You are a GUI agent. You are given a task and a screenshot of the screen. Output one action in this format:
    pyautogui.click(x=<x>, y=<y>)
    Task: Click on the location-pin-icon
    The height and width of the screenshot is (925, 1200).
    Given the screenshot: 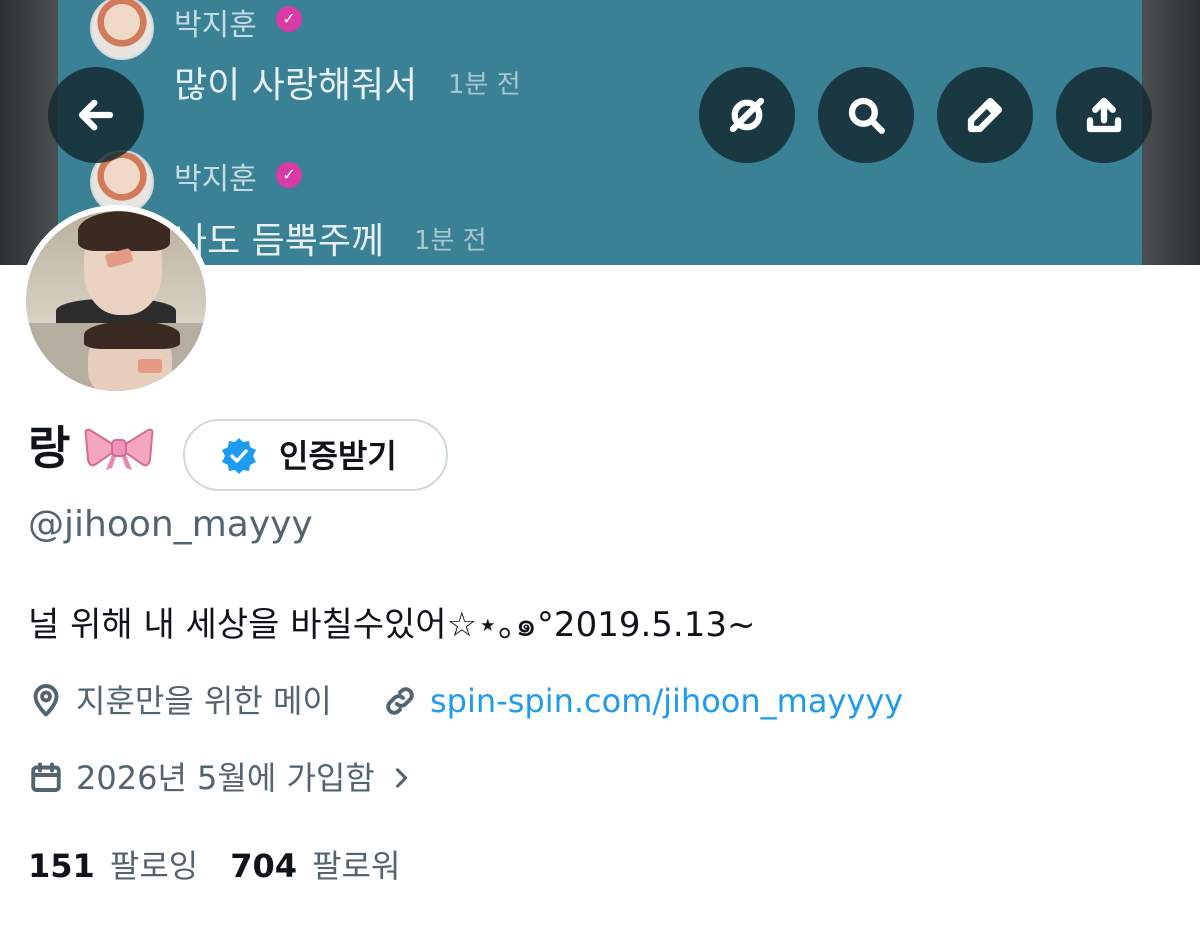 What is the action you would take?
    pyautogui.click(x=46, y=700)
    